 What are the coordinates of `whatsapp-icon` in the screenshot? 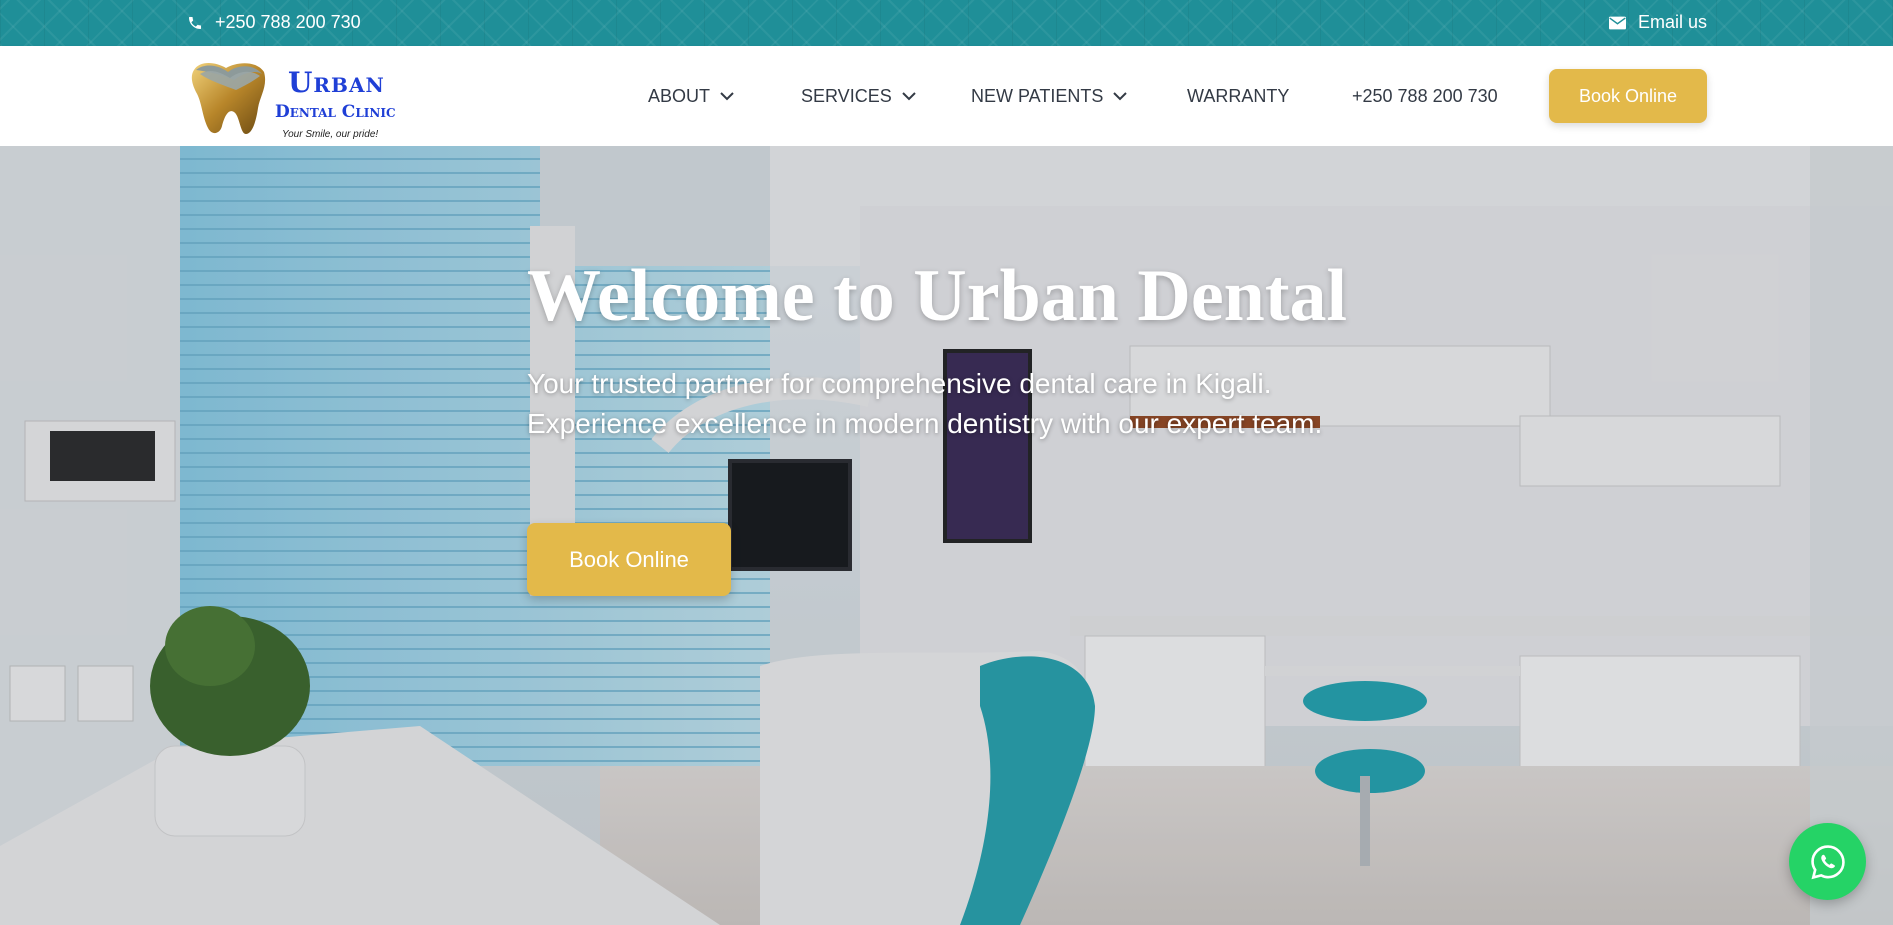 It's located at (1827, 861).